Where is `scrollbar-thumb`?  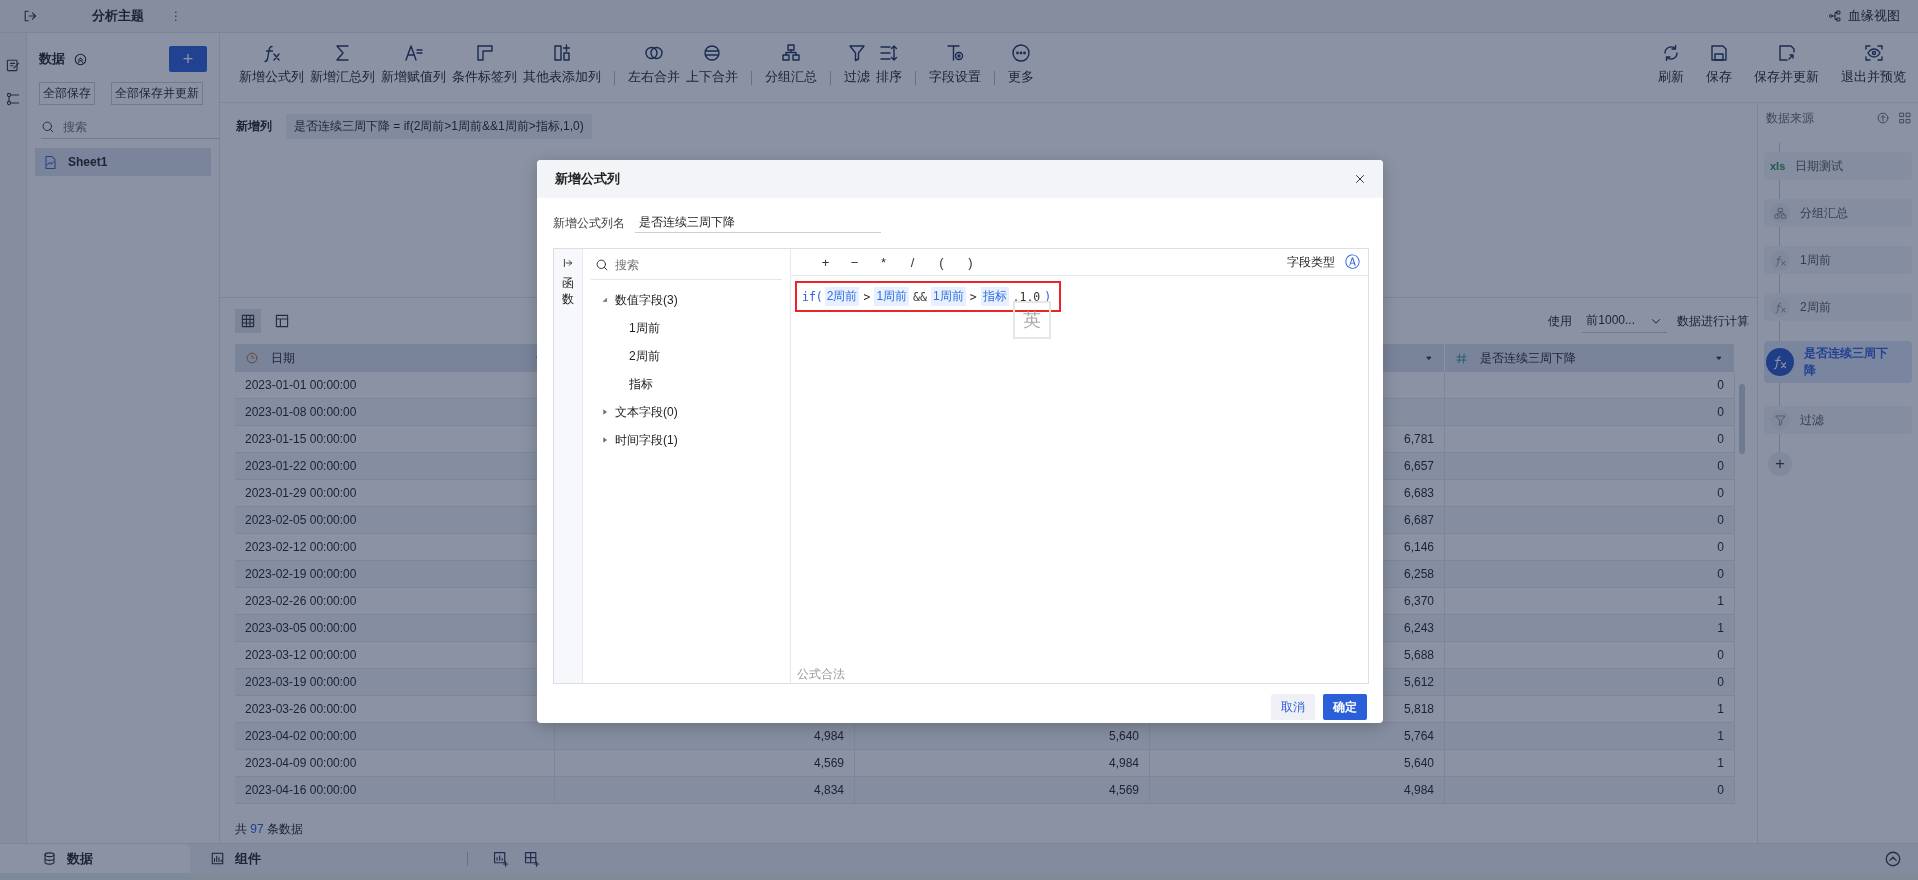 scrollbar-thumb is located at coordinates (1742, 419).